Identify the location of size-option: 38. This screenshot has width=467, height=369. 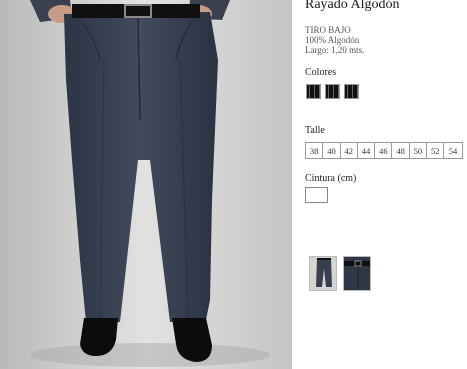
(315, 150).